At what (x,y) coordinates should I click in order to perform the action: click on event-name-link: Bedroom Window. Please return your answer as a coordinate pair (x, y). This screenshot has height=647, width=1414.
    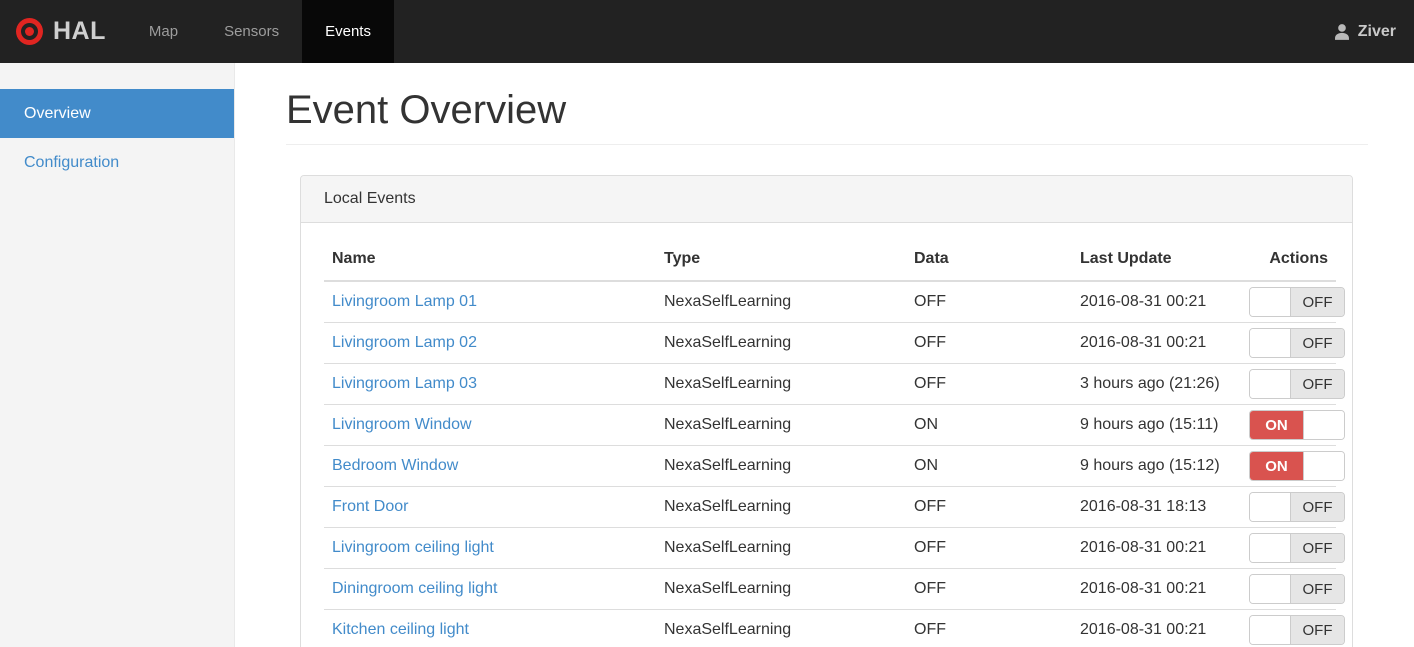
    Looking at the image, I should click on (395, 465).